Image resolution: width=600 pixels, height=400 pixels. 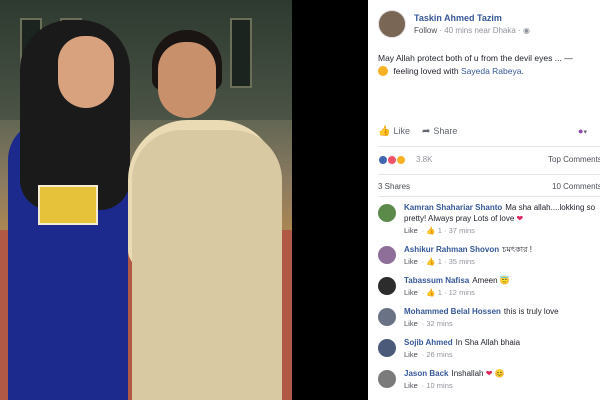 What do you see at coordinates (485, 280) in the screenshot?
I see `comment-text: Ameen` at bounding box center [485, 280].